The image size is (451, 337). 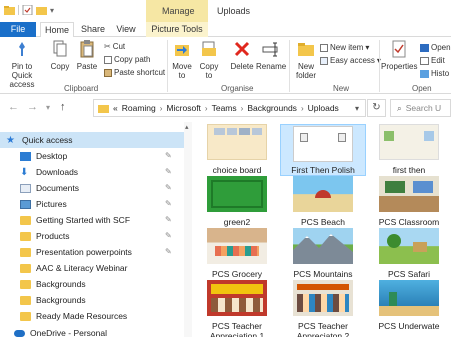 What do you see at coordinates (60, 55) in the screenshot?
I see `copy-button: Copy` at bounding box center [60, 55].